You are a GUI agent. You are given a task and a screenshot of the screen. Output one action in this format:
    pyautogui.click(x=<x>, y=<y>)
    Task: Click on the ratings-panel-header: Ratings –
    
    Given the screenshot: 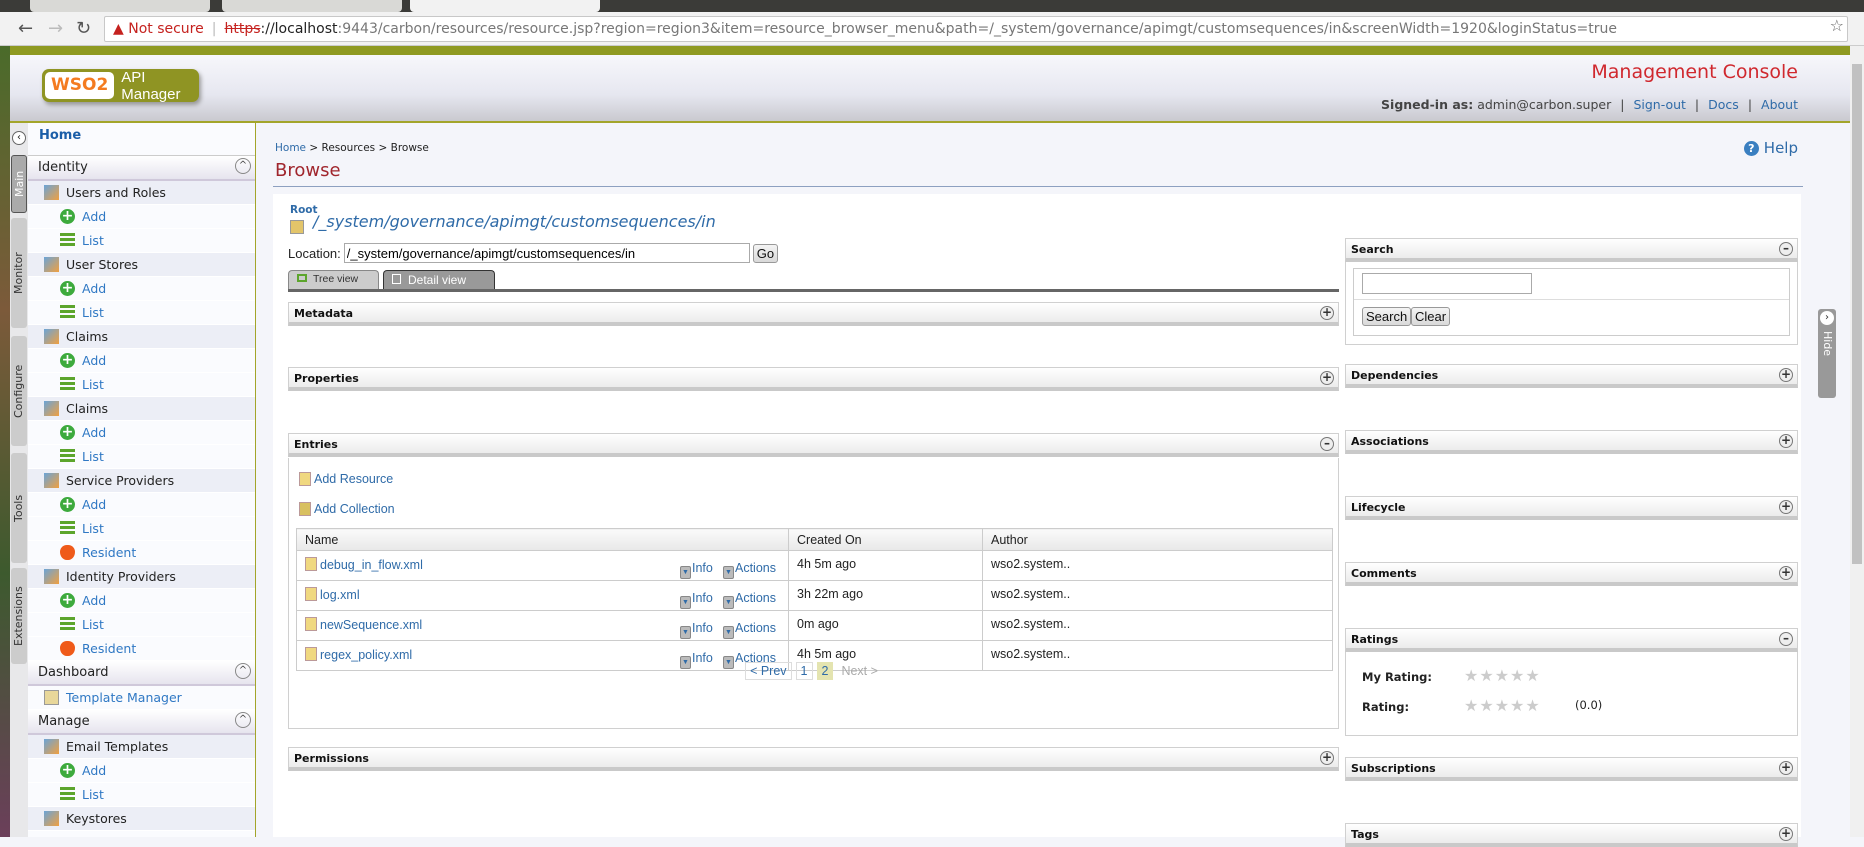 What is the action you would take?
    pyautogui.click(x=1571, y=640)
    